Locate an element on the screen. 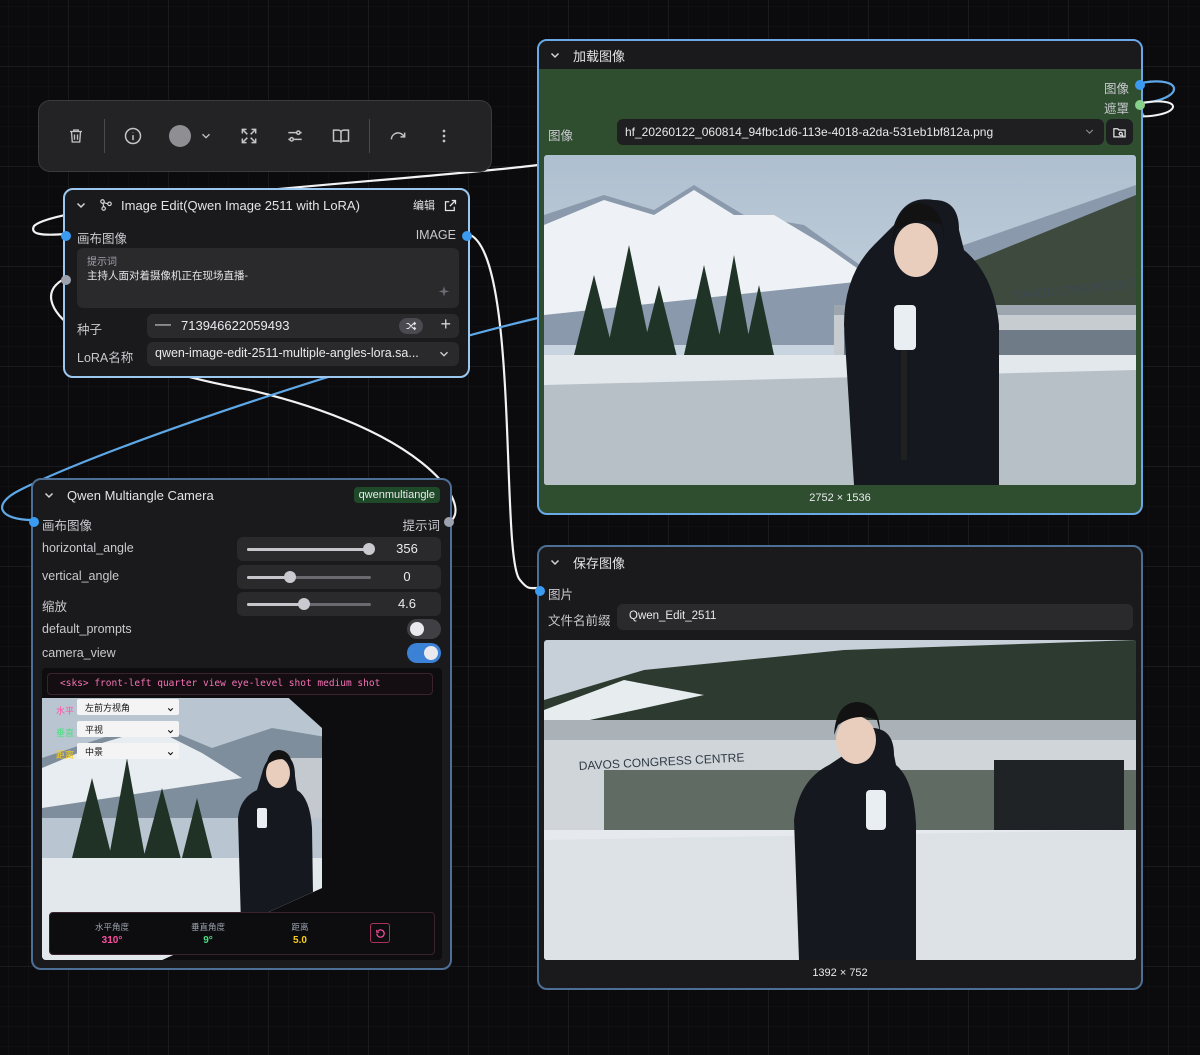  vertical-angle-value: 0 is located at coordinates (407, 576).